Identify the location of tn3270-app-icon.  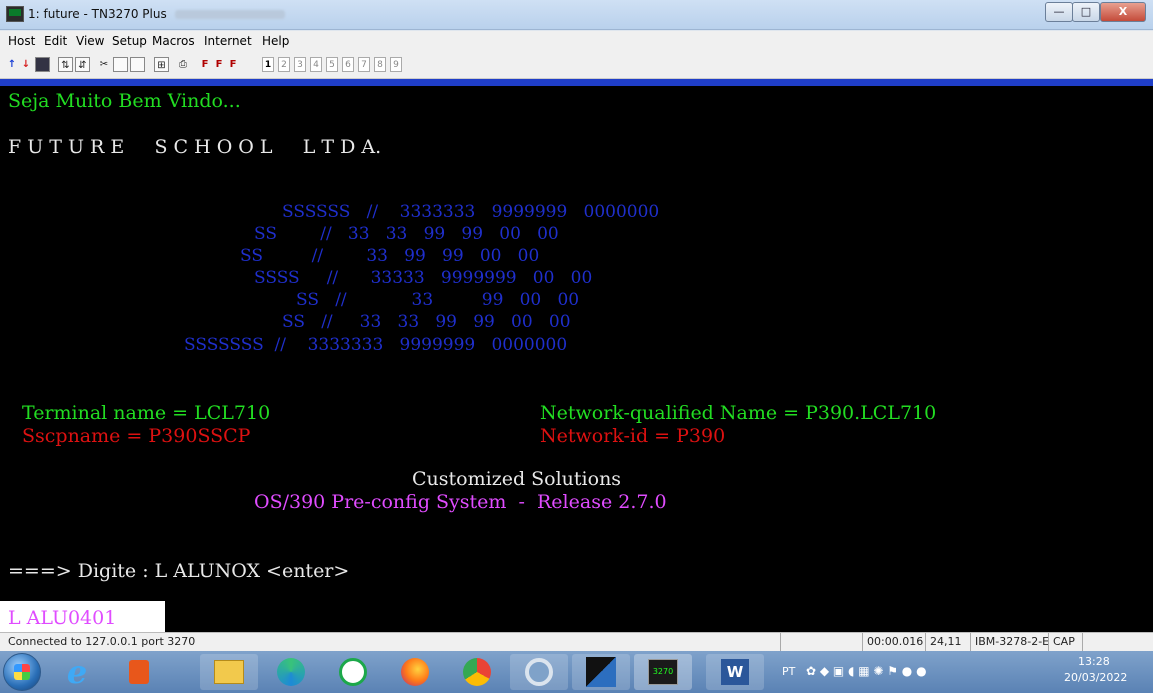
(15, 14).